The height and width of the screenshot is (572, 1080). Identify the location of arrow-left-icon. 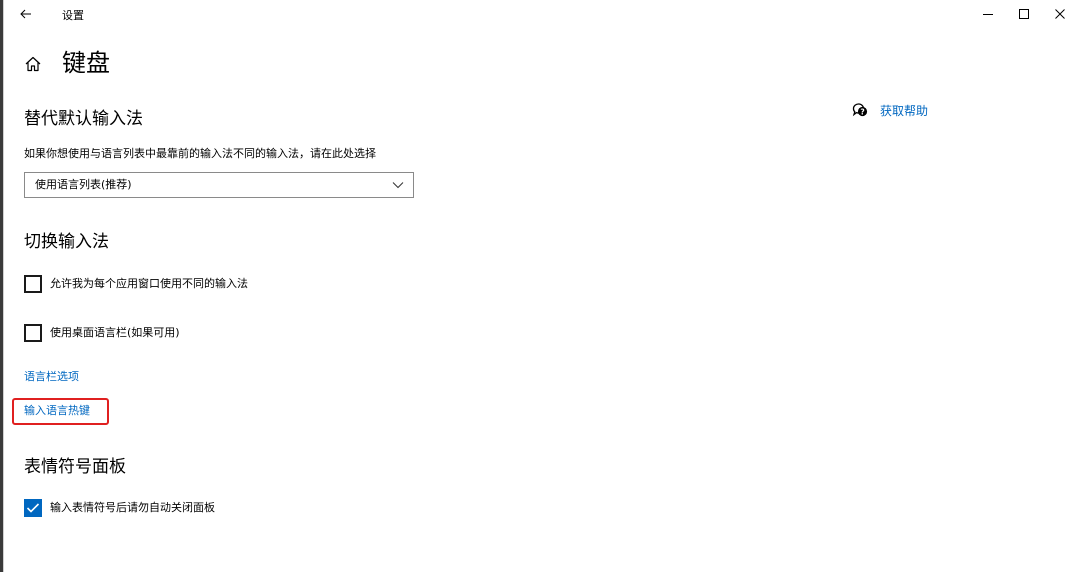
(25, 14).